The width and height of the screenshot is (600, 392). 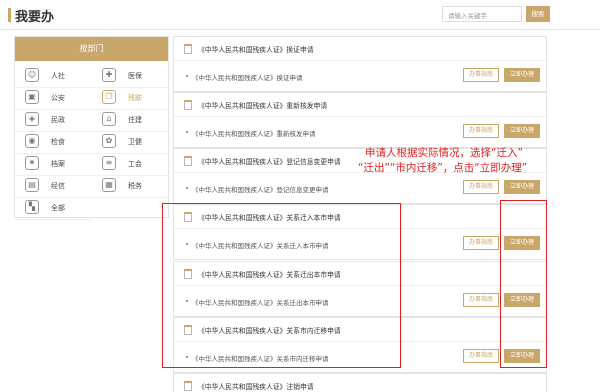 I want to click on card-header: 《中华人民共和国残疾人证》换证申请, so click(x=360, y=49).